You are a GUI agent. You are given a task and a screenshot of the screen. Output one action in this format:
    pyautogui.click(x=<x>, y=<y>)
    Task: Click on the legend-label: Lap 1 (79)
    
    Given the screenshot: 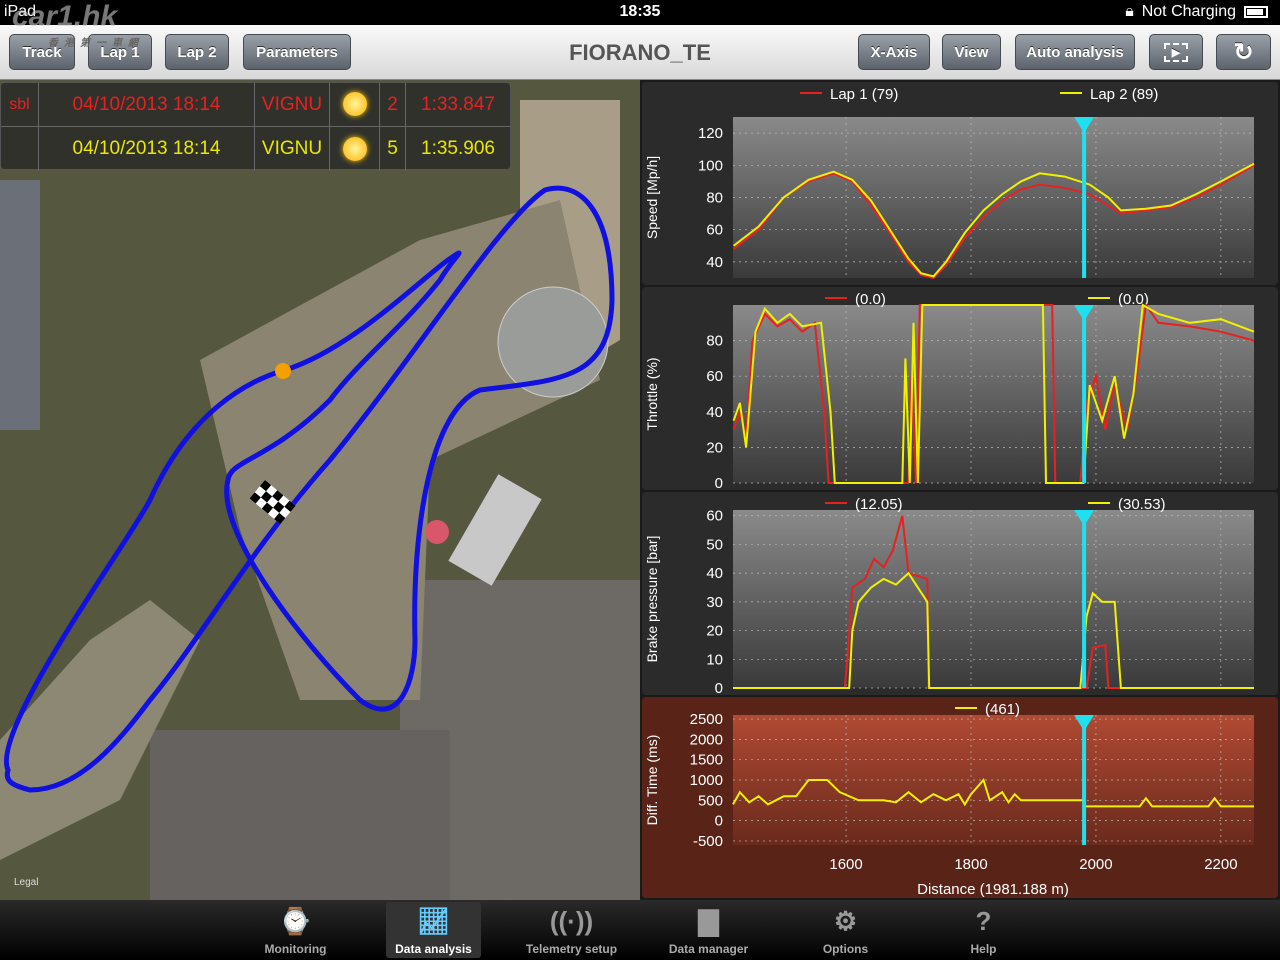 What is the action you would take?
    pyautogui.click(x=864, y=94)
    